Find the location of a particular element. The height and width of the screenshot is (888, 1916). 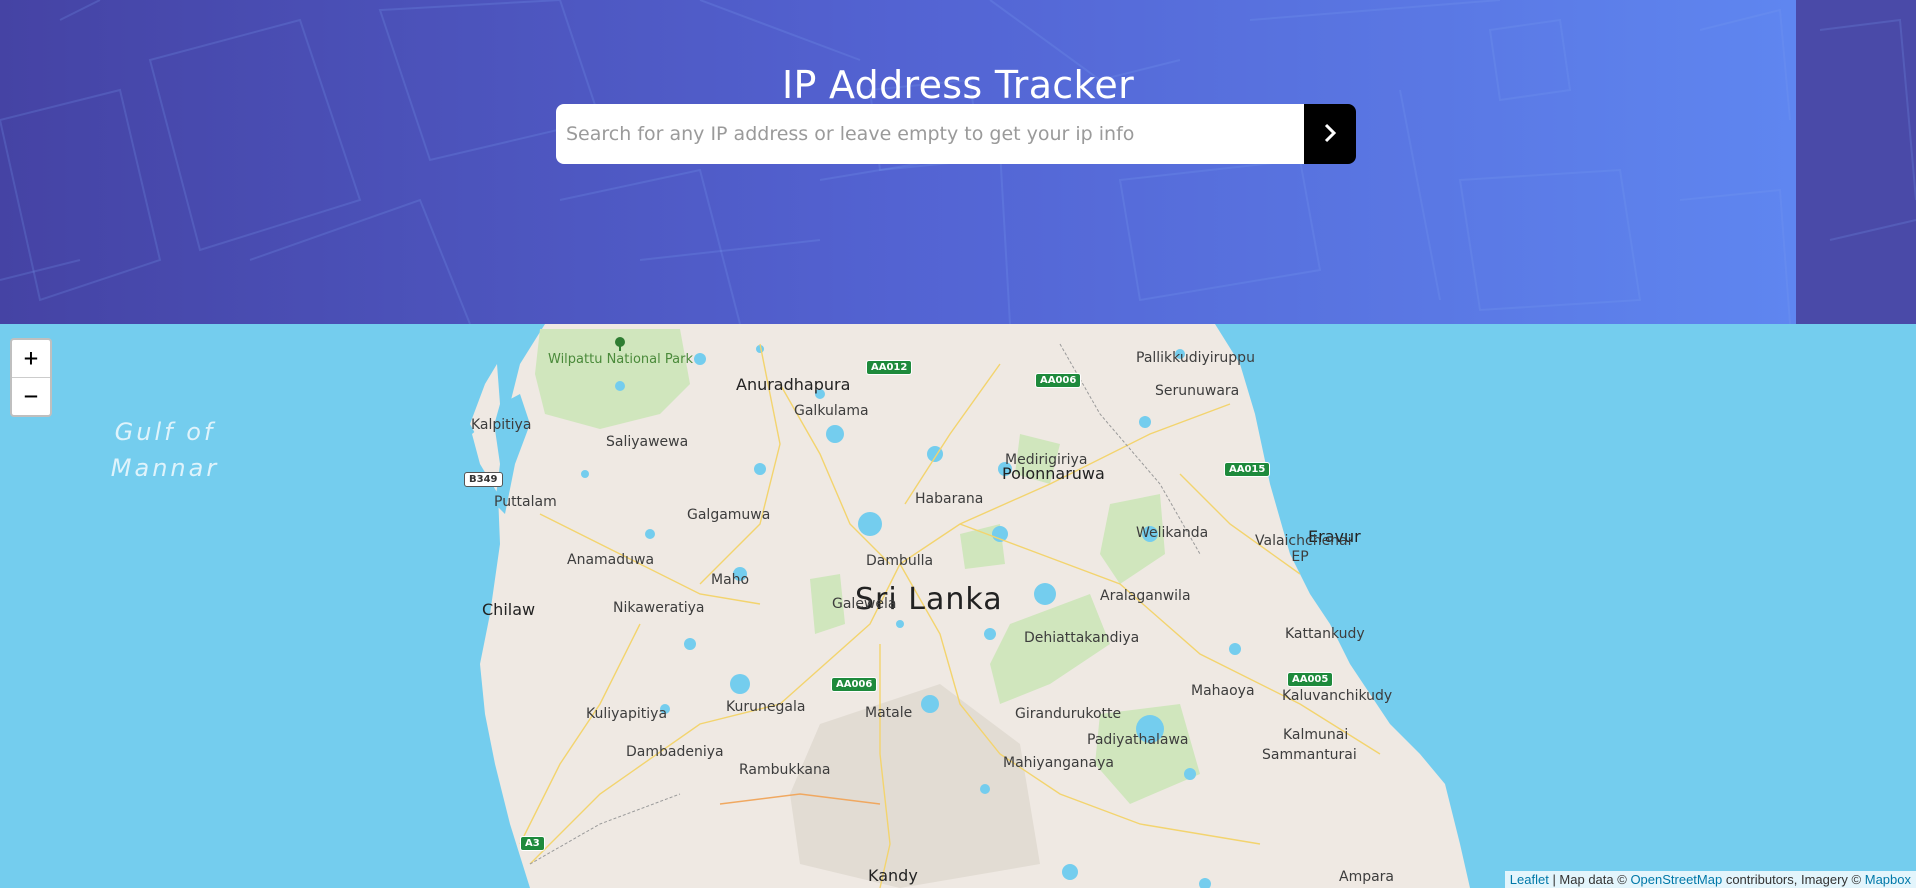

town-label: Maho is located at coordinates (730, 580).